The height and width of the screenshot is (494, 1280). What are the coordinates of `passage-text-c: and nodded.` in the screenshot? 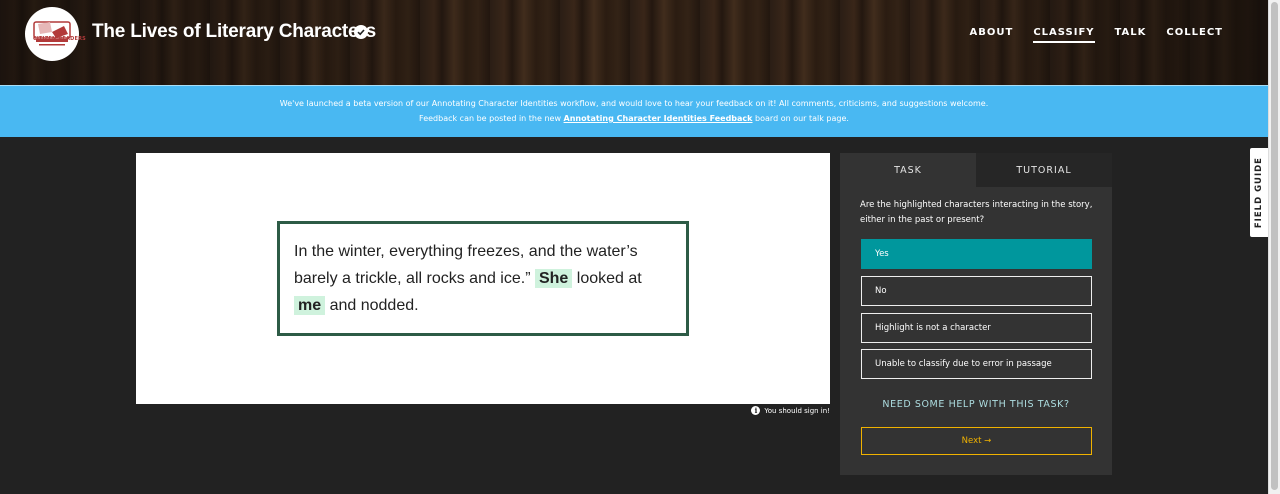 It's located at (374, 305).